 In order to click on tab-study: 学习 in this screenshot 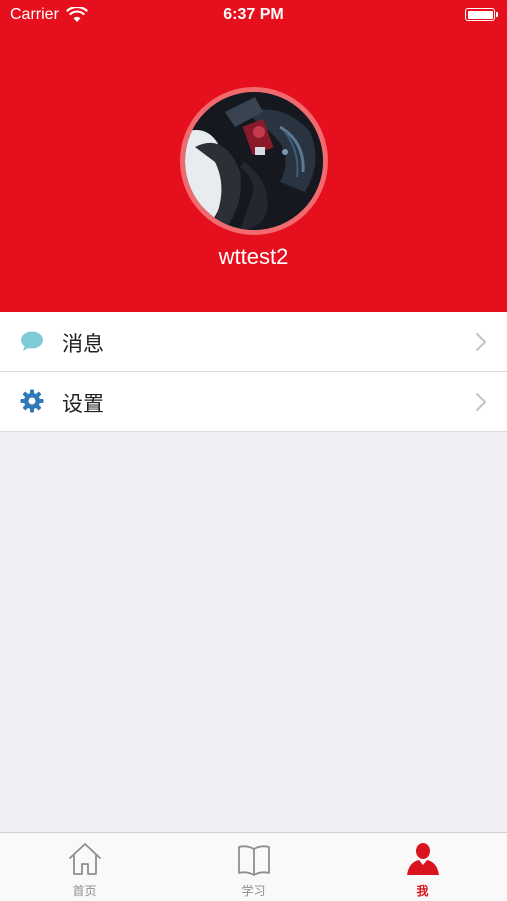, I will do `click(253, 867)`.